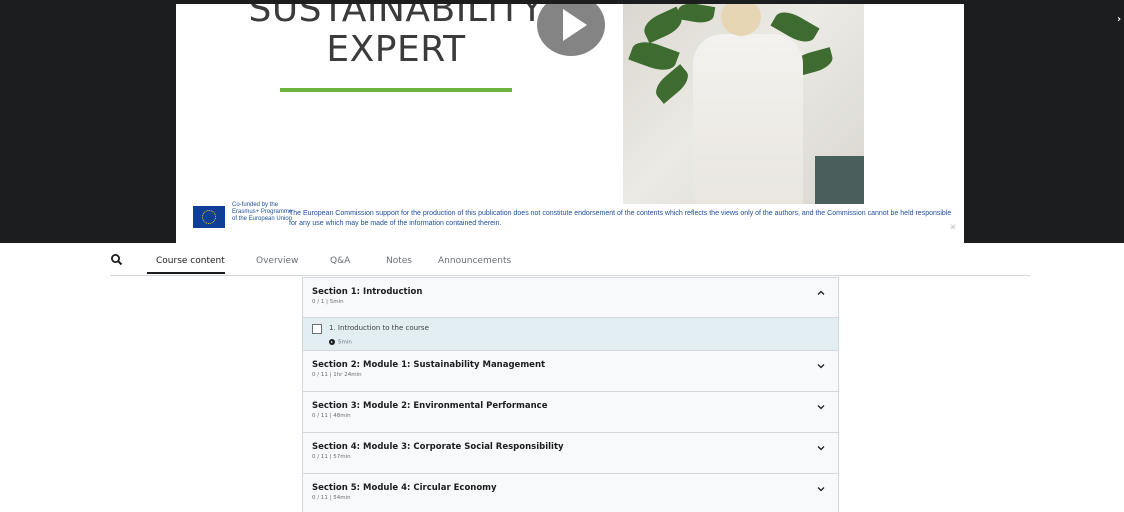 This screenshot has width=1124, height=512. Describe the element at coordinates (317, 329) in the screenshot. I see `lecture-complete-checkbox` at that location.